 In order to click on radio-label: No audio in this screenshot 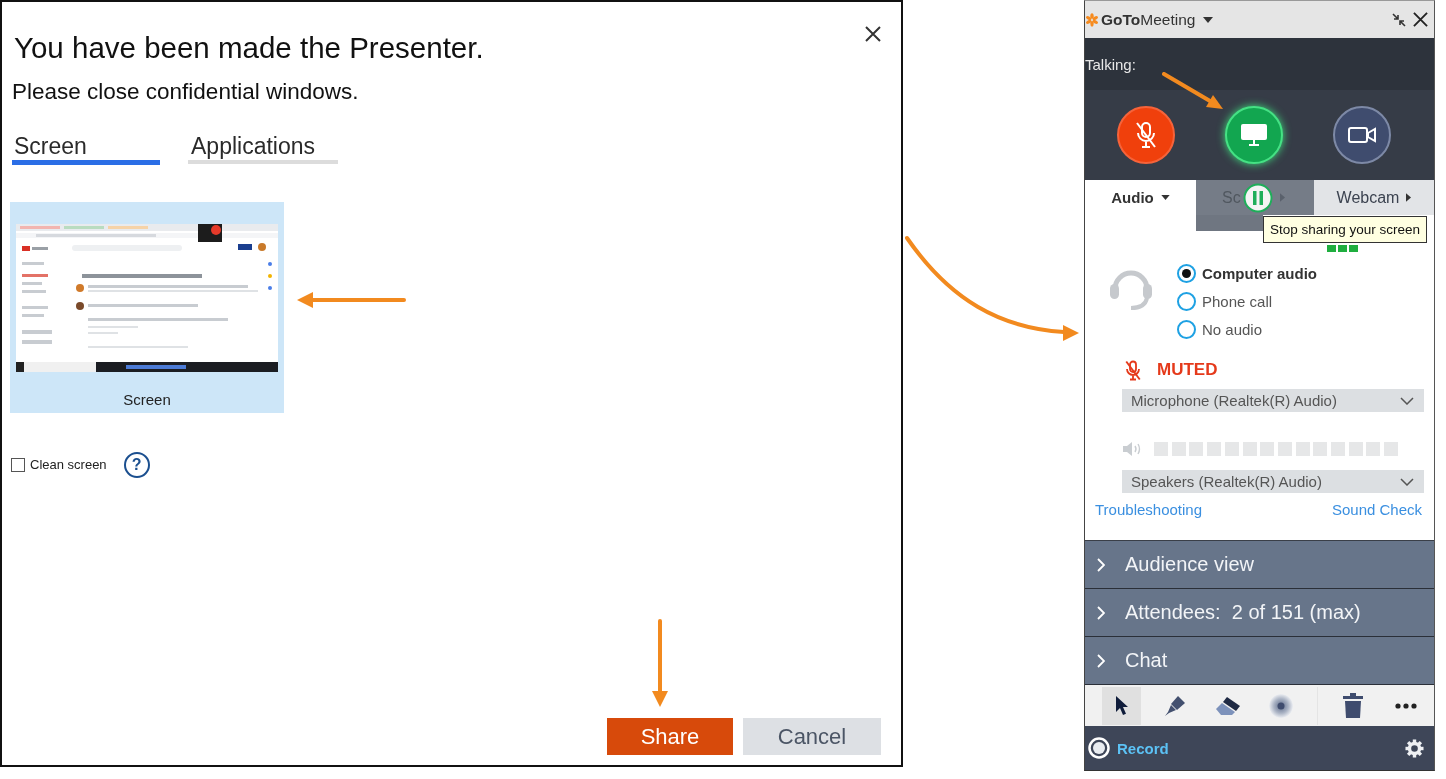, I will do `click(1232, 329)`.